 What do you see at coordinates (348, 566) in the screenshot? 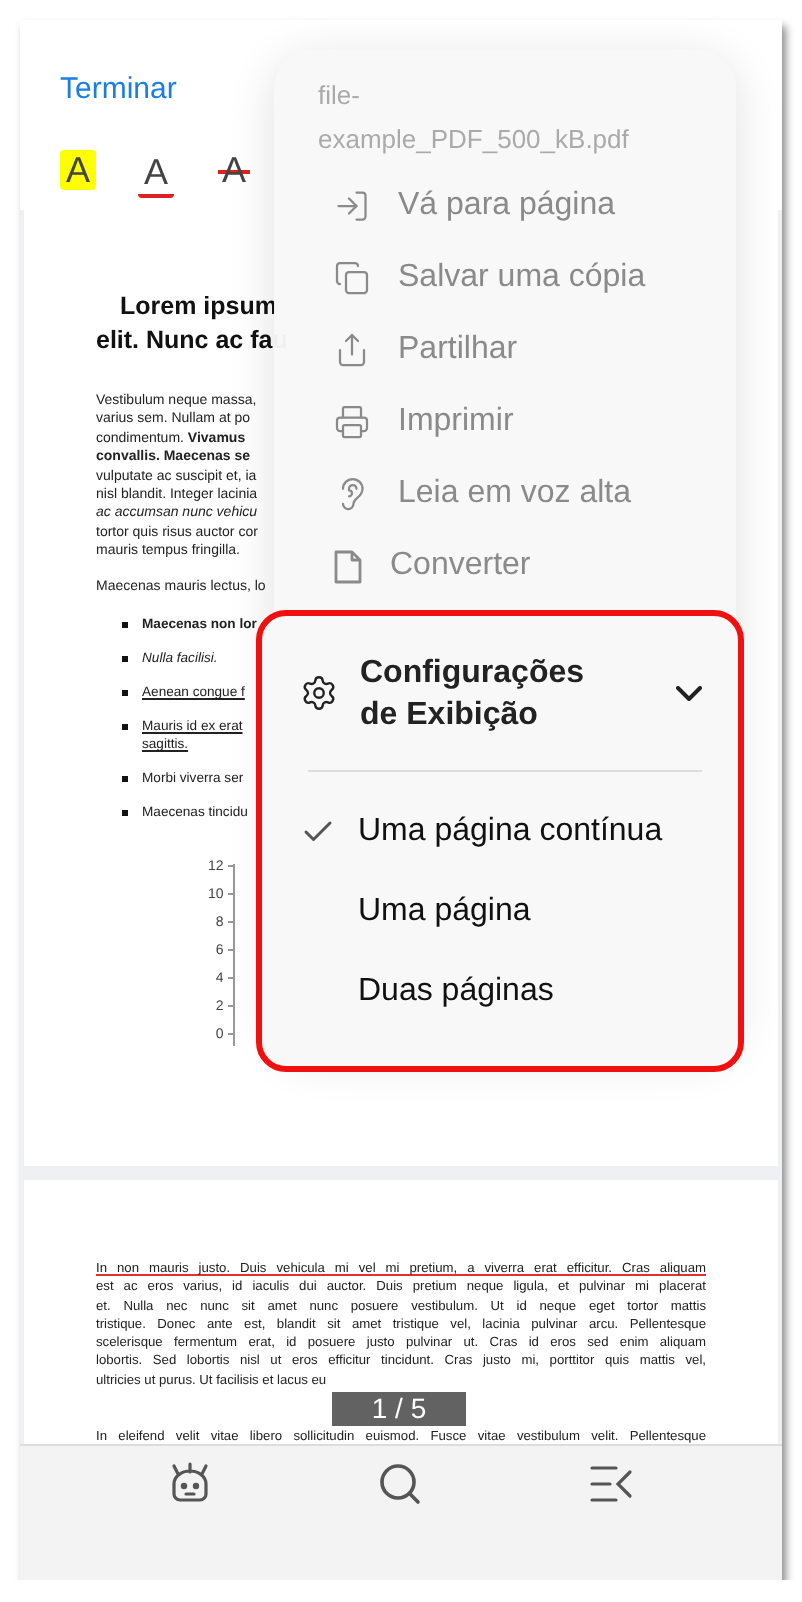
I see `document-icon` at bounding box center [348, 566].